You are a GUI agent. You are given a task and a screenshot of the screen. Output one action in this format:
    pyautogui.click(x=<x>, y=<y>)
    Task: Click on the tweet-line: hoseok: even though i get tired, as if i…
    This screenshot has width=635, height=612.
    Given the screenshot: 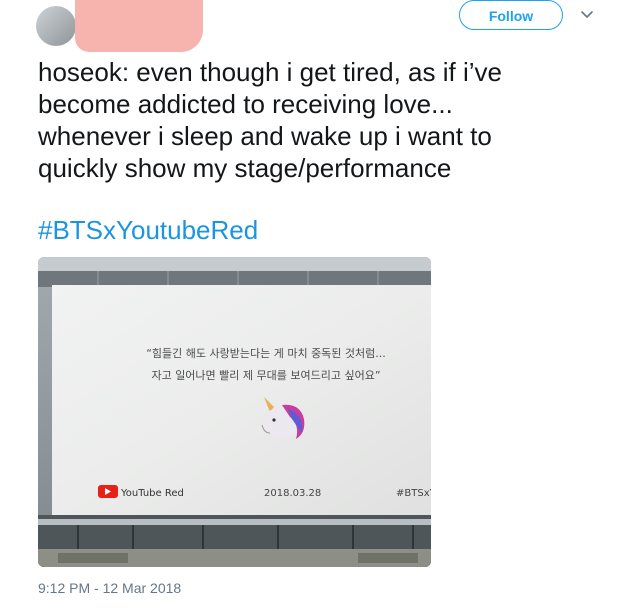 What is the action you would take?
    pyautogui.click(x=270, y=72)
    